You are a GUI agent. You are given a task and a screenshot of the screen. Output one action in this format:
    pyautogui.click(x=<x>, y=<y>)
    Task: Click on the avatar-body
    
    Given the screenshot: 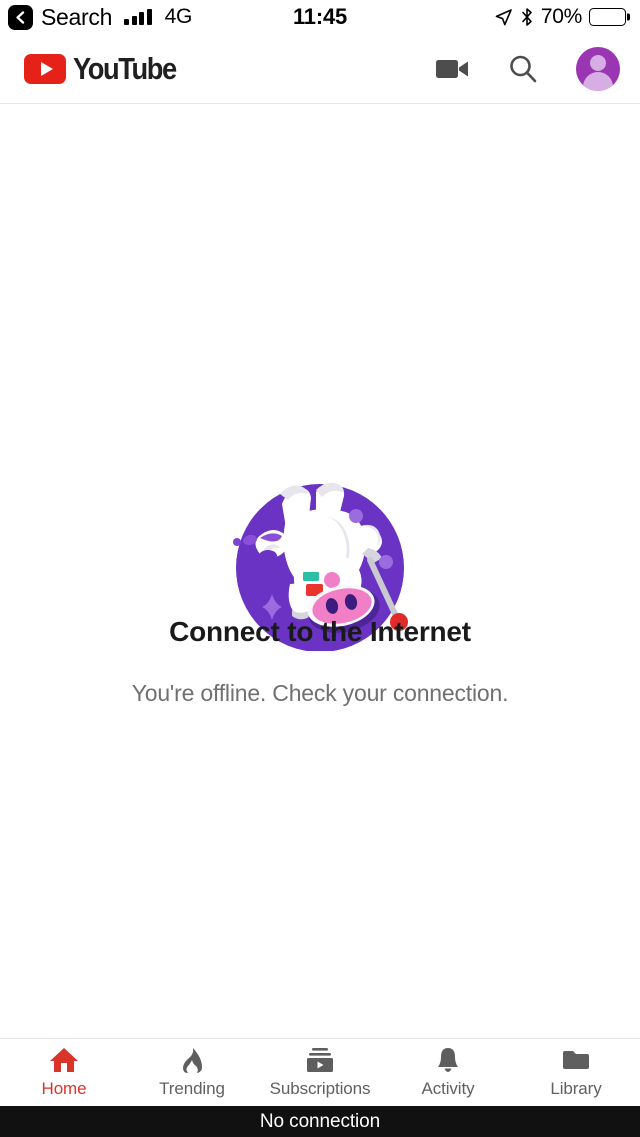 What is the action you would take?
    pyautogui.click(x=598, y=81)
    